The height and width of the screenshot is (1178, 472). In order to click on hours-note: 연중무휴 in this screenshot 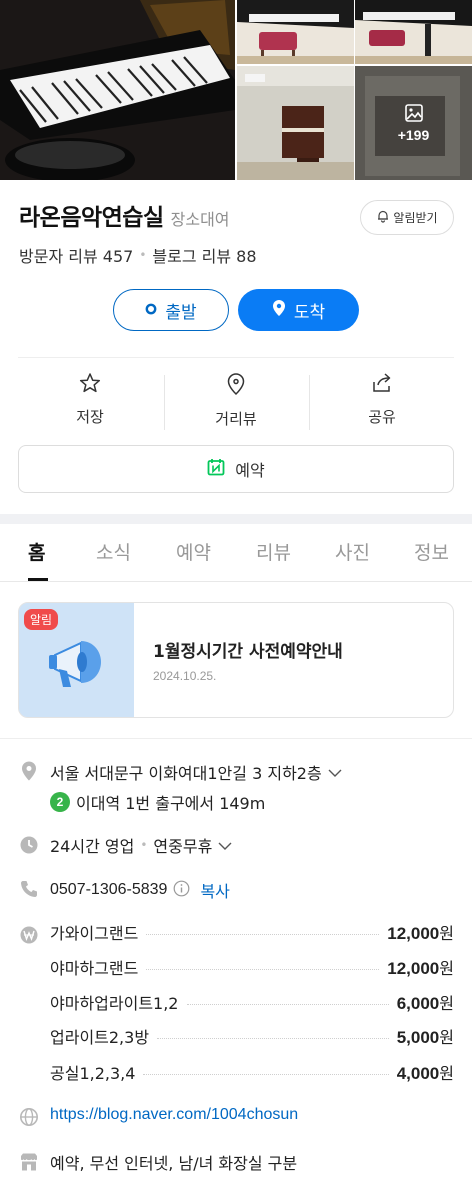, I will do `click(183, 846)`.